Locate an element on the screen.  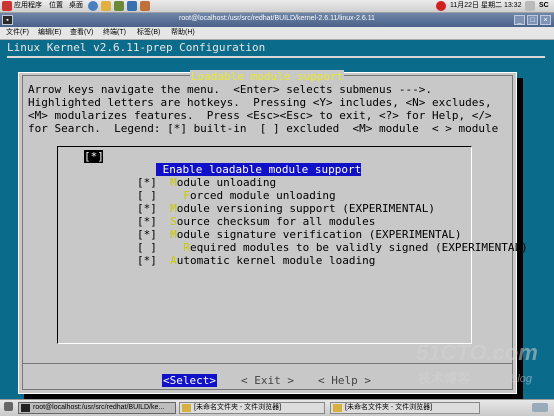
mail-icon is located at coordinates (106, 6).